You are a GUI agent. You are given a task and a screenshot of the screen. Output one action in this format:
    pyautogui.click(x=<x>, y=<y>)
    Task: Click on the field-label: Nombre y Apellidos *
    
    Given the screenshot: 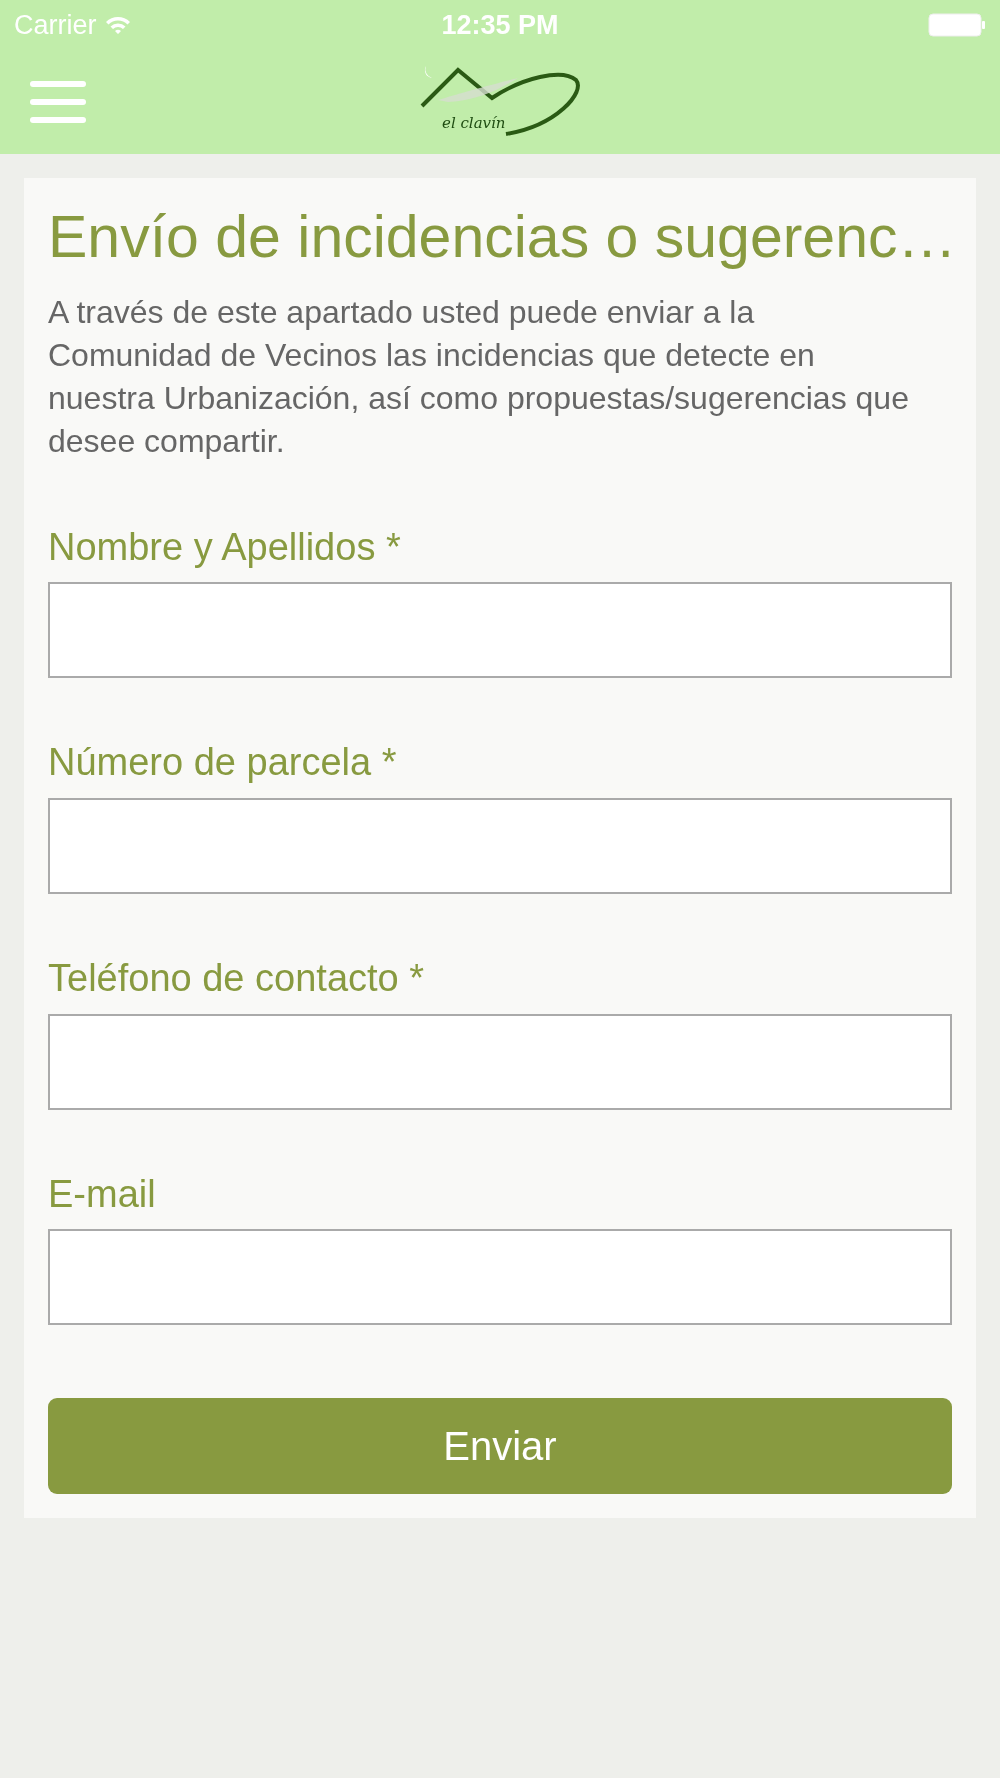 What is the action you would take?
    pyautogui.click(x=225, y=547)
    